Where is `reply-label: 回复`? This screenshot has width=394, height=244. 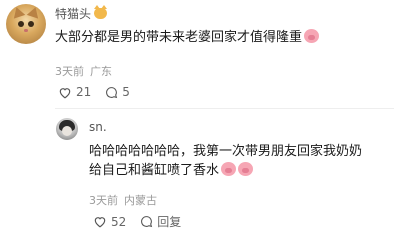 reply-label: 回复 is located at coordinates (169, 222).